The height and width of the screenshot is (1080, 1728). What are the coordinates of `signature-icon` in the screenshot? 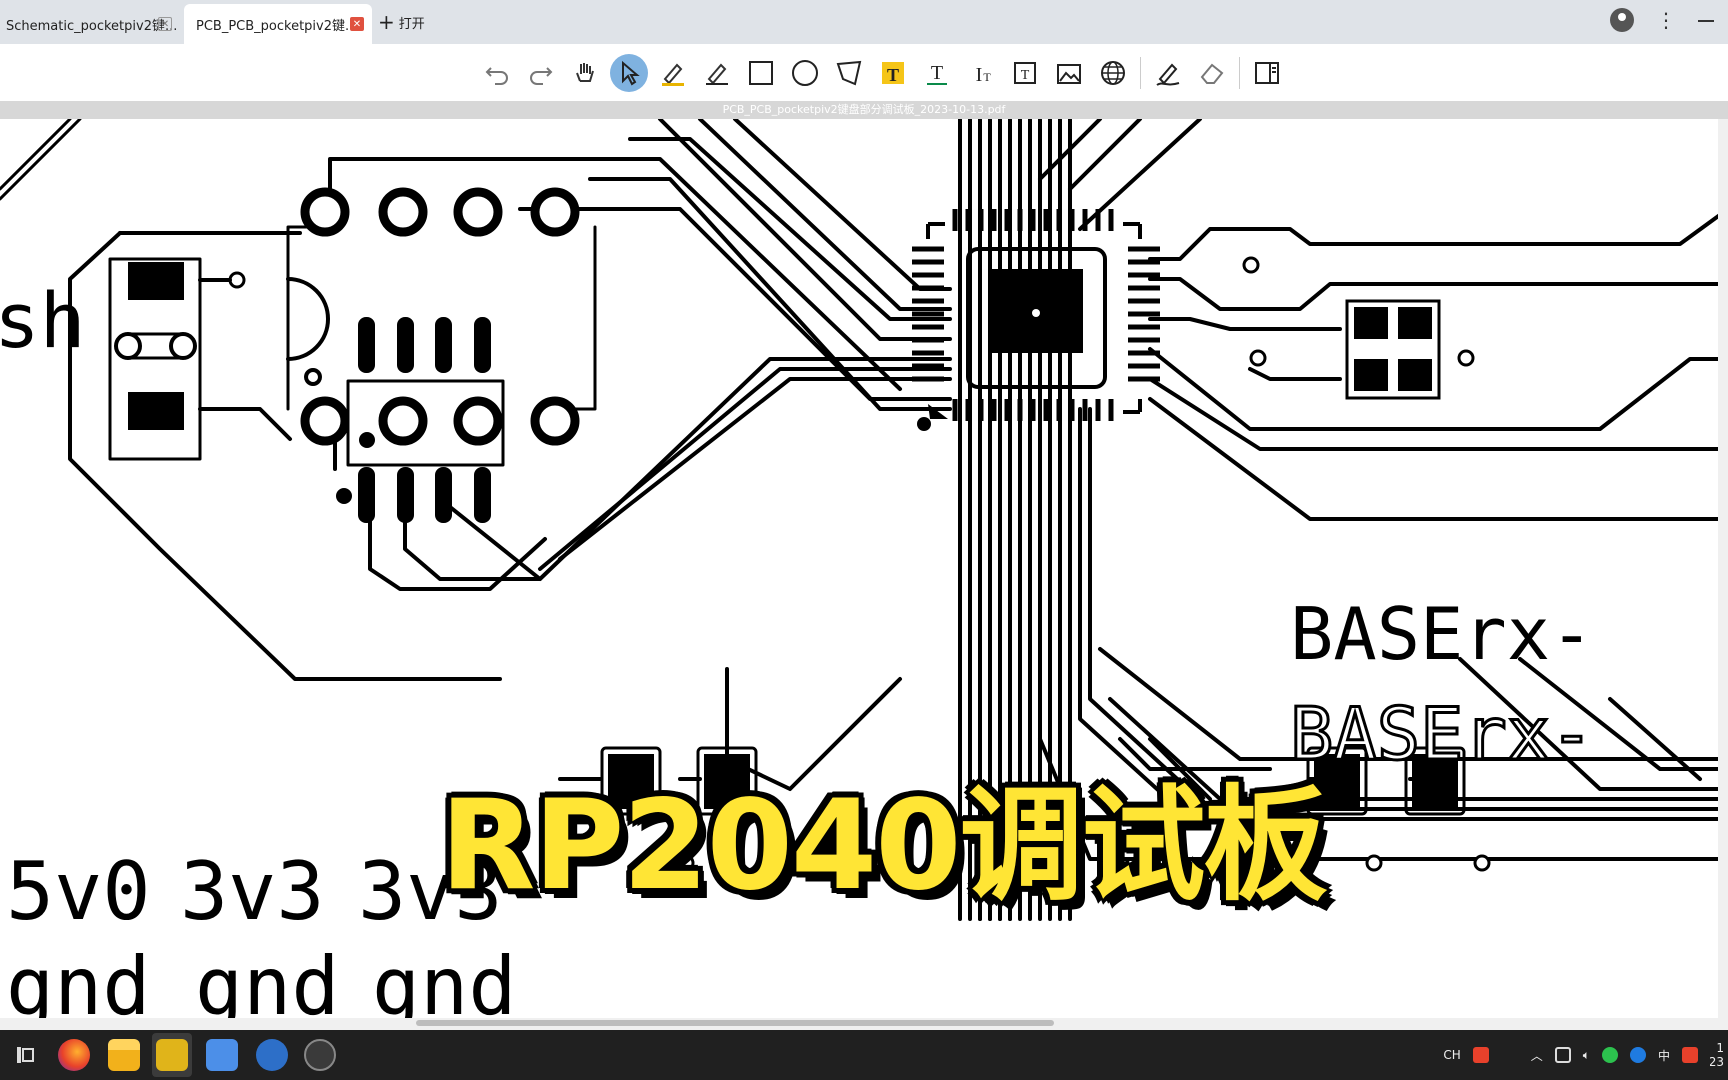 It's located at (1168, 73).